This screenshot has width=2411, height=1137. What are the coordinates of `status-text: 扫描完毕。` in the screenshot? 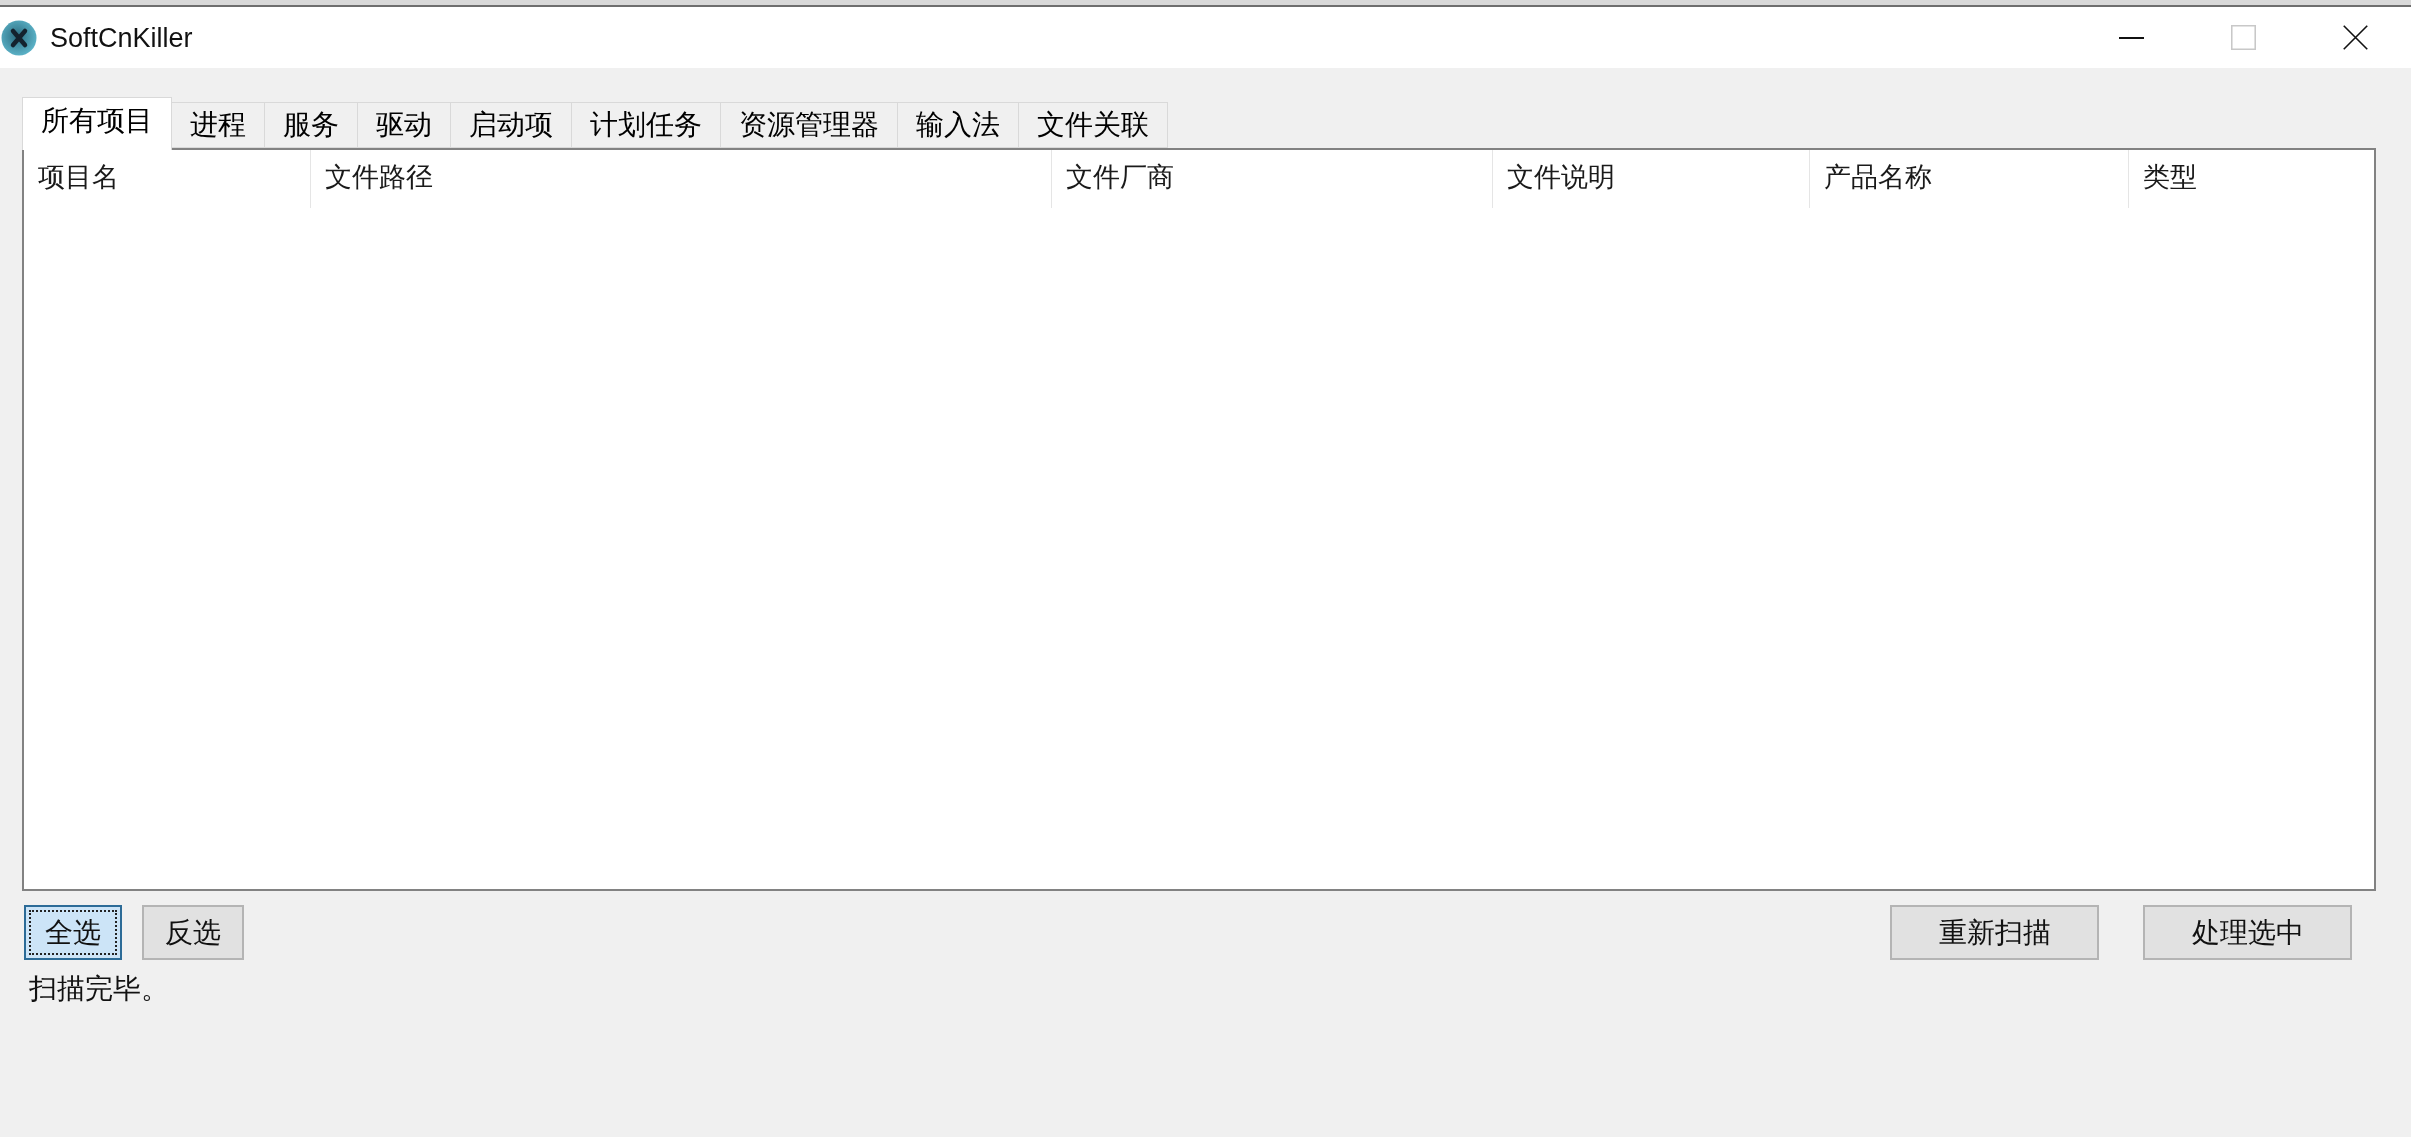 It's located at (99, 989).